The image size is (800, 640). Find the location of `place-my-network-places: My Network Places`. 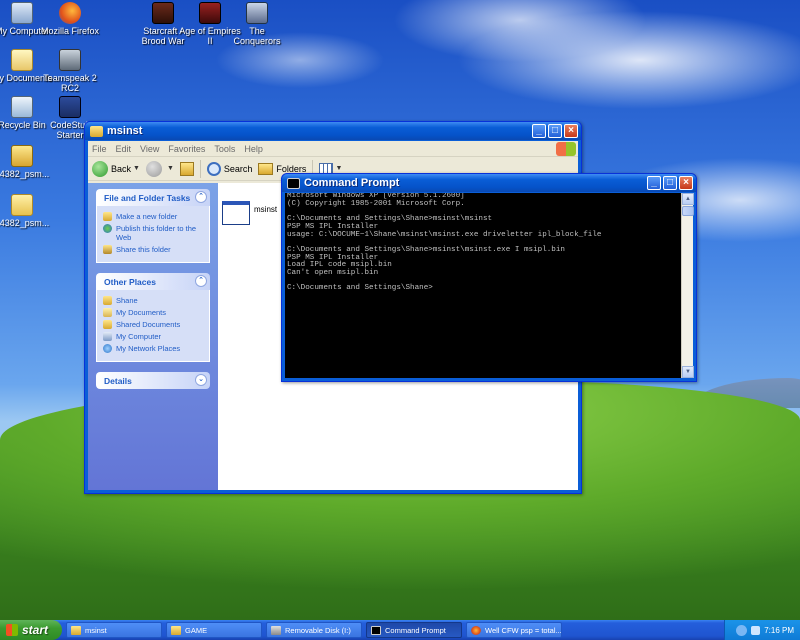

place-my-network-places: My Network Places is located at coordinates (153, 348).